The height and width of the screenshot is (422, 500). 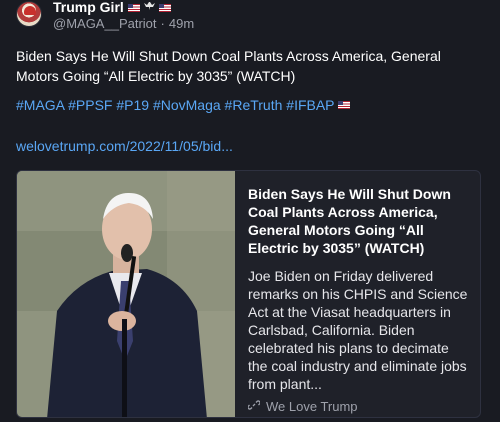 I want to click on post-time: 49m, so click(x=181, y=23).